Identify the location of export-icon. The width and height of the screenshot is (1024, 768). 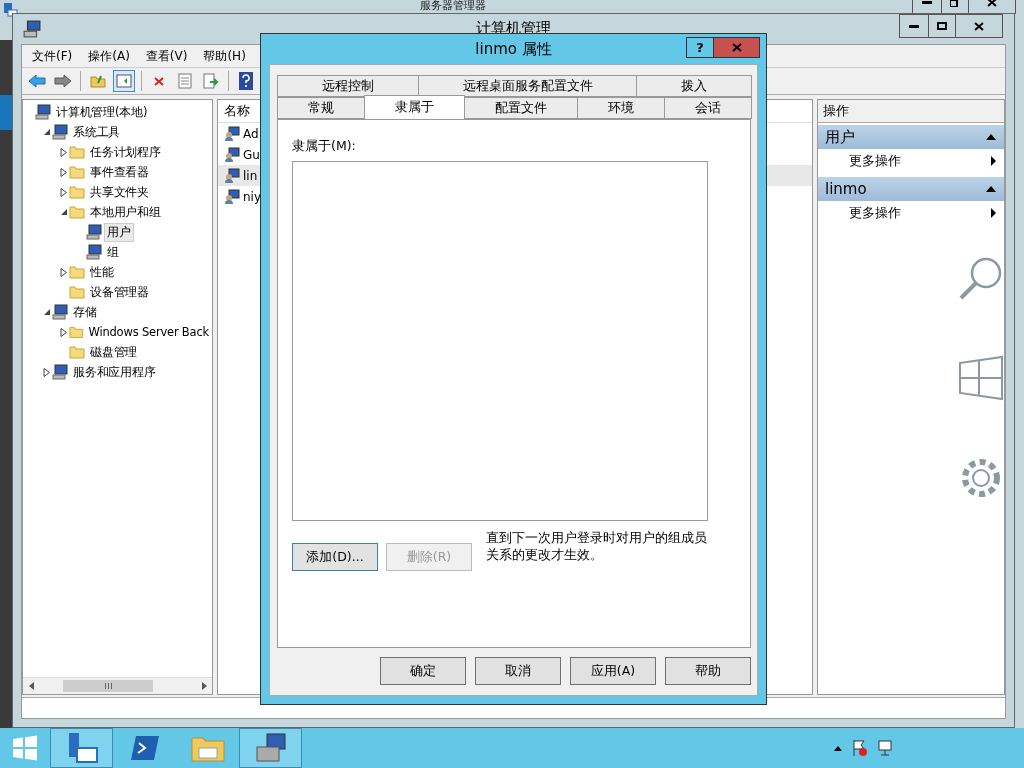
(211, 81).